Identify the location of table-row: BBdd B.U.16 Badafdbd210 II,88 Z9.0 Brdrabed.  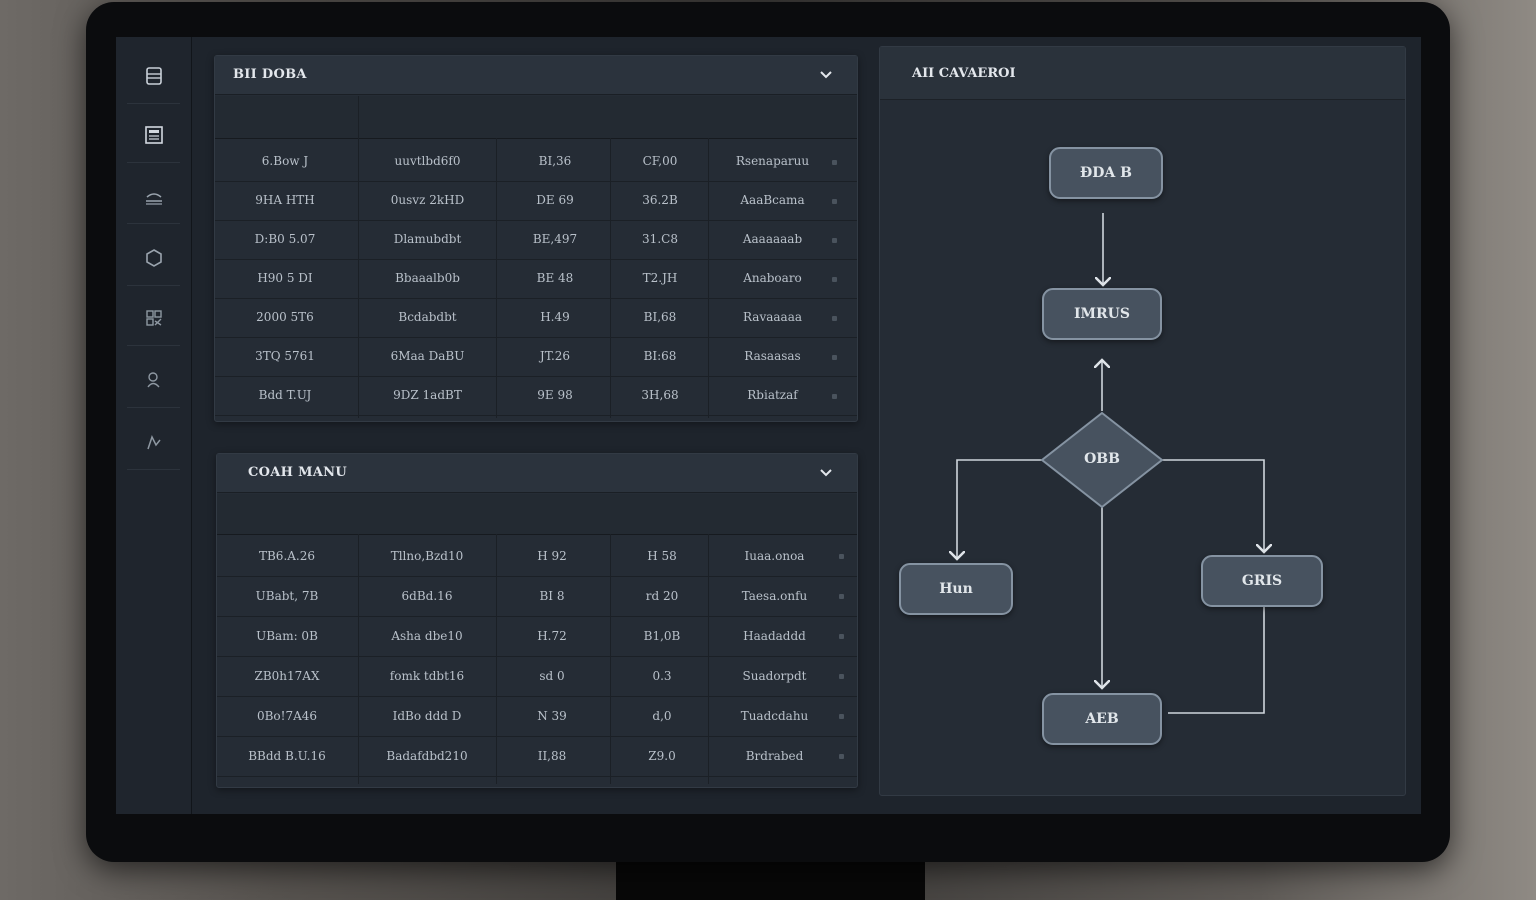
(537, 756).